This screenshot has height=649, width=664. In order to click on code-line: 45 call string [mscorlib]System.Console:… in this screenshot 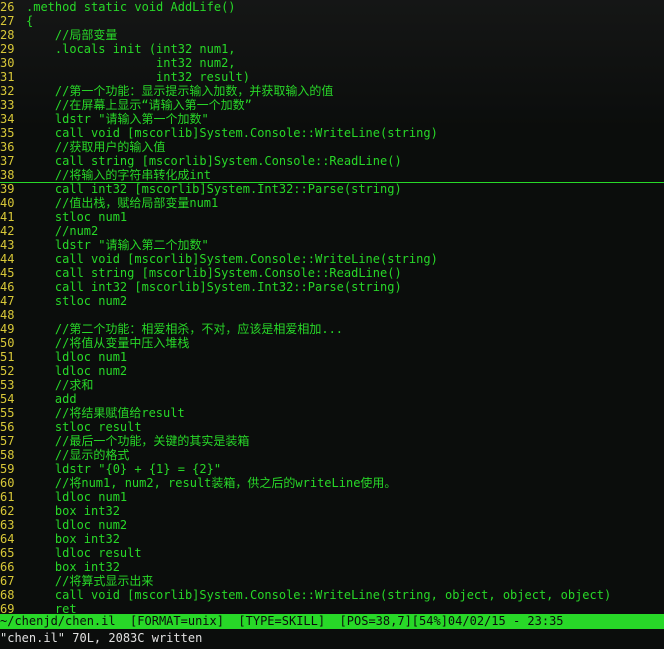, I will do `click(332, 273)`.